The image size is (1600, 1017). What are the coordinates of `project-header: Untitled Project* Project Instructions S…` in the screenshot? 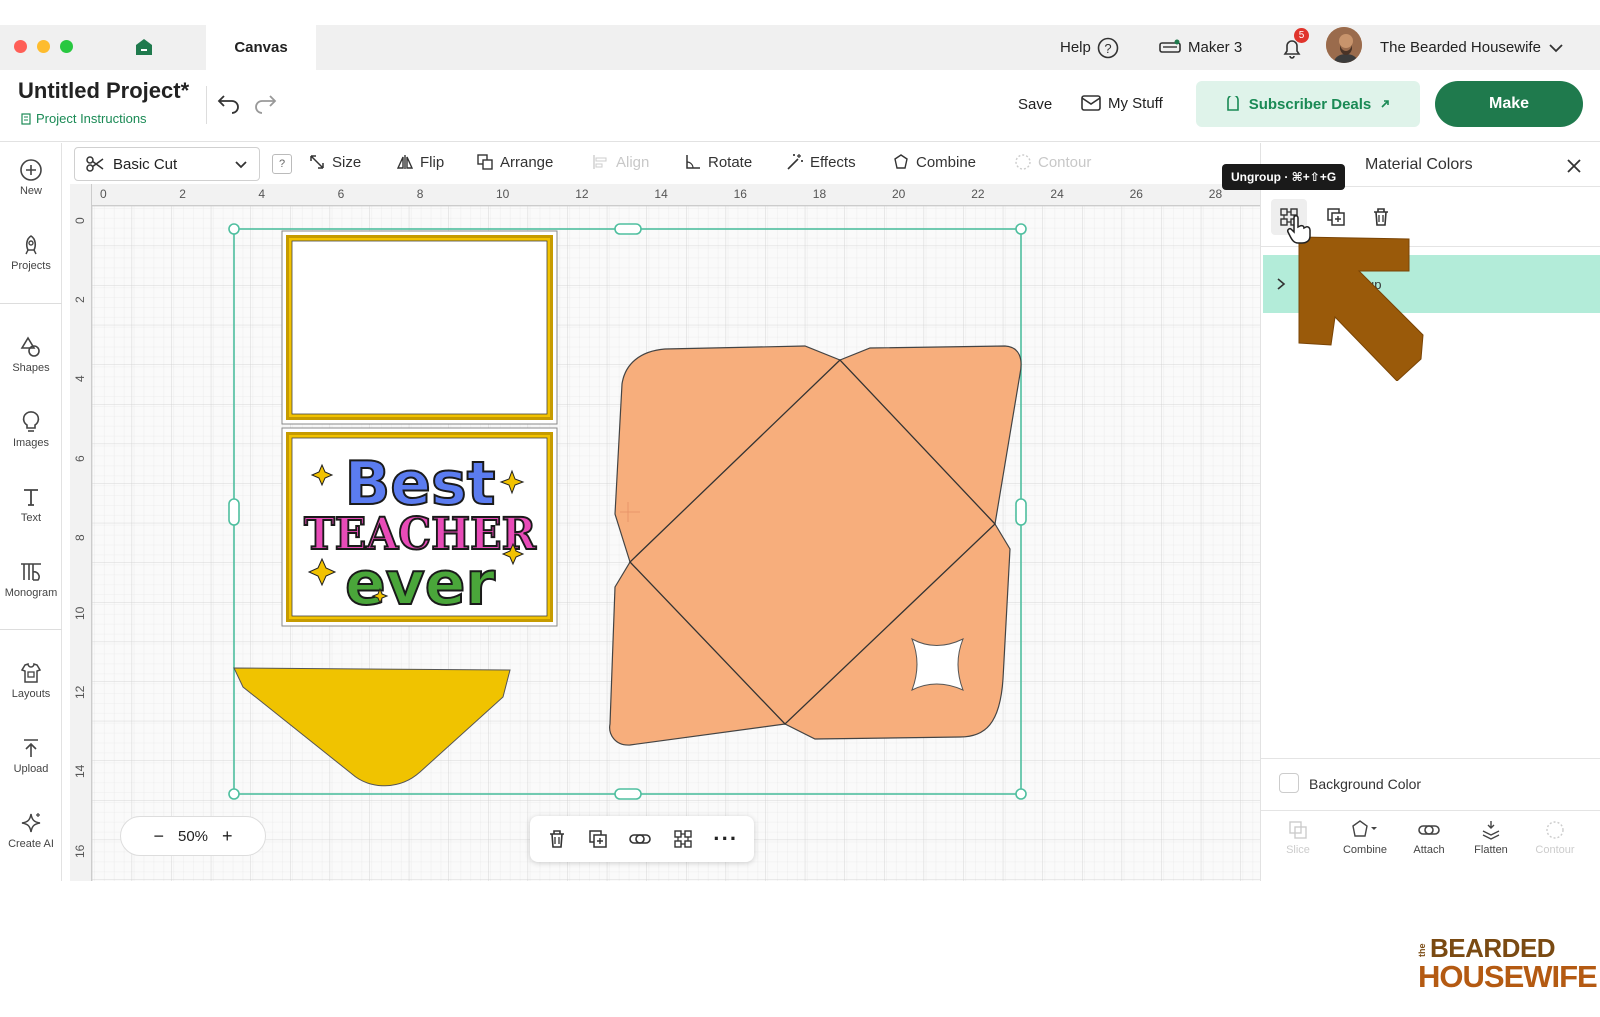 It's located at (800, 106).